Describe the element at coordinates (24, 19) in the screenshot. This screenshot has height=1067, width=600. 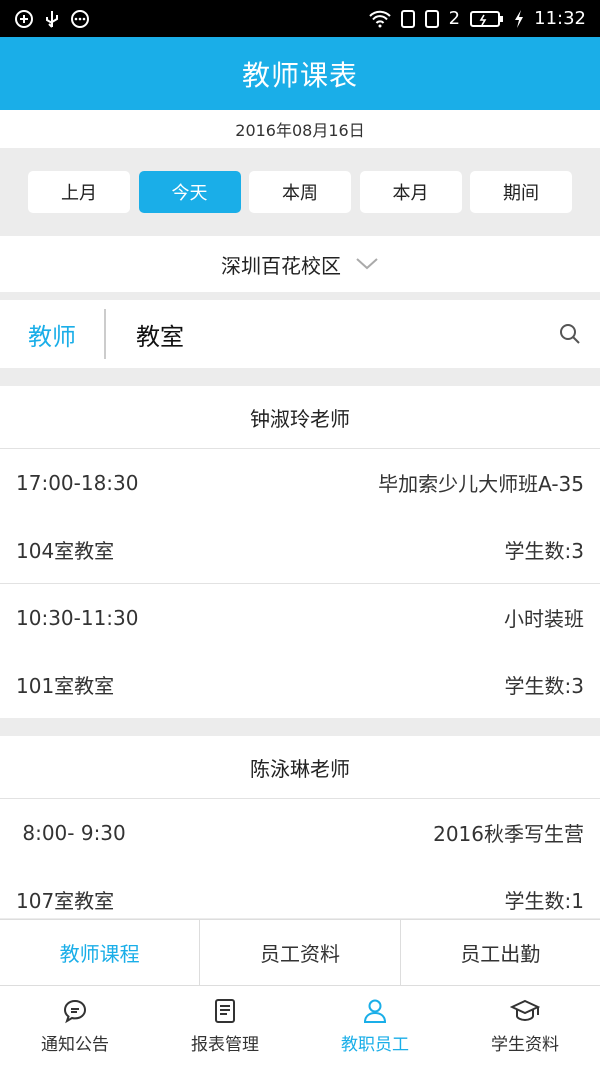
I see `sync-icon` at that location.